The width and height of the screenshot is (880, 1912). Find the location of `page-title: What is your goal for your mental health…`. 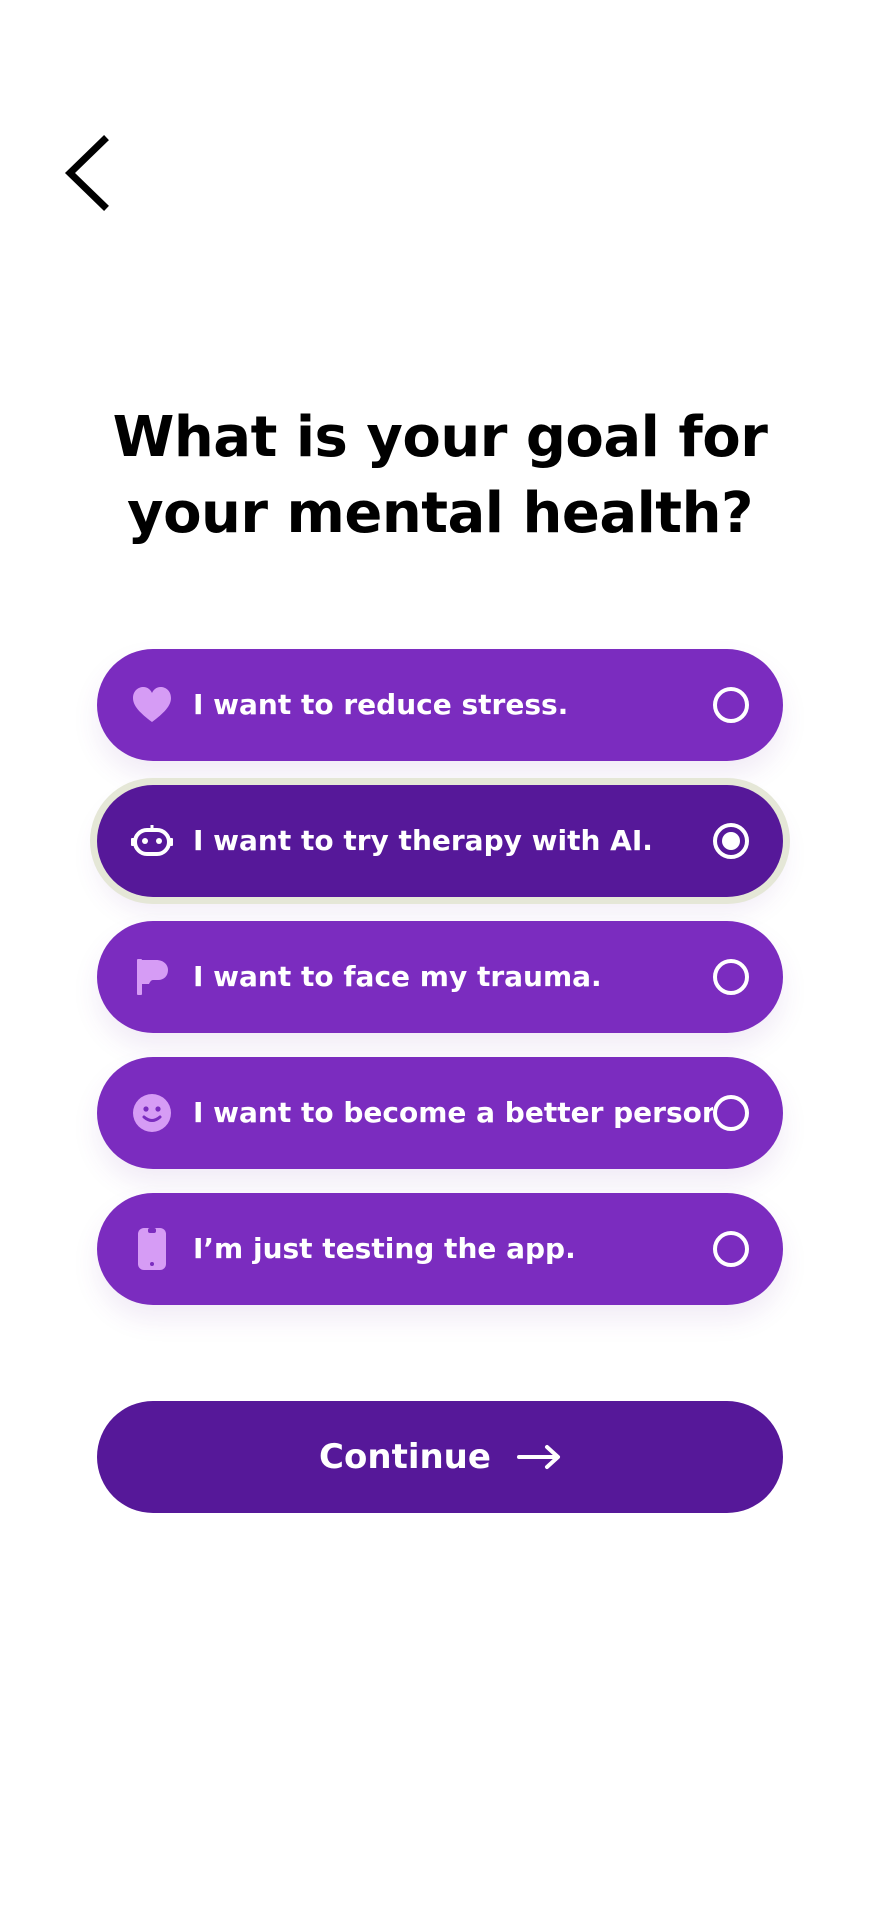

page-title: What is your goal for your mental health… is located at coordinates (440, 475).